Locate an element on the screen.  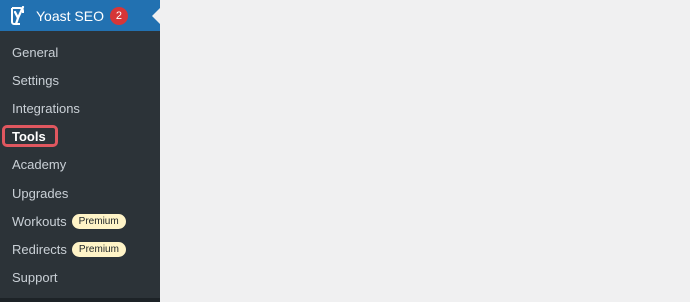
submenu-item-redirects: Redirects Premium is located at coordinates (80, 249).